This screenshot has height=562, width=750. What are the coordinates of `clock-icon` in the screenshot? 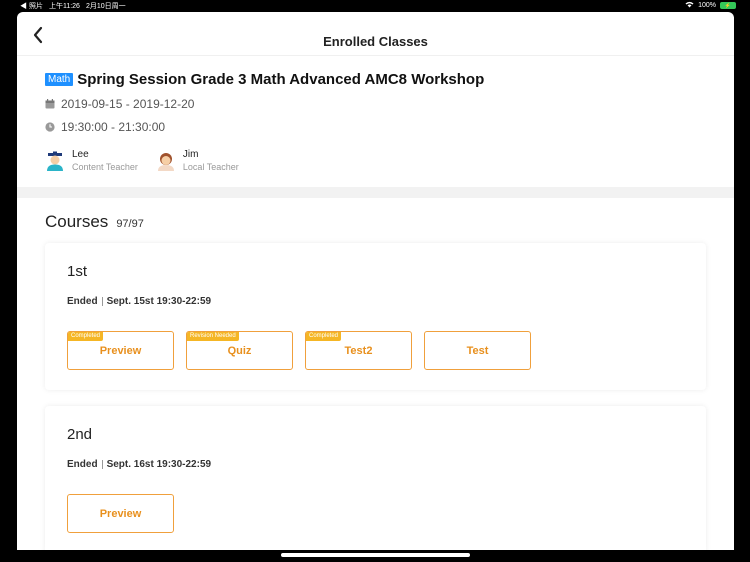 It's located at (50, 127).